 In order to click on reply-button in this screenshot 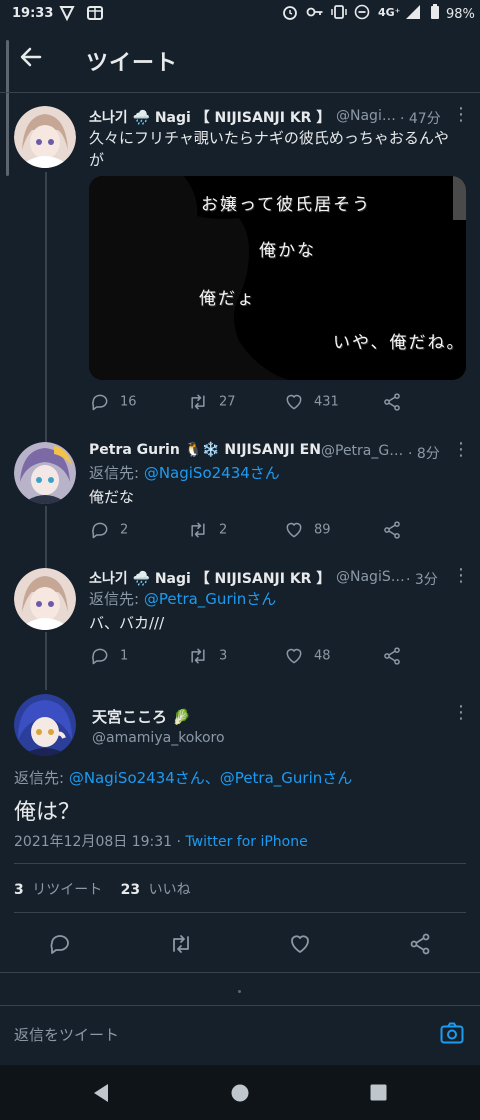, I will do `click(60, 946)`.